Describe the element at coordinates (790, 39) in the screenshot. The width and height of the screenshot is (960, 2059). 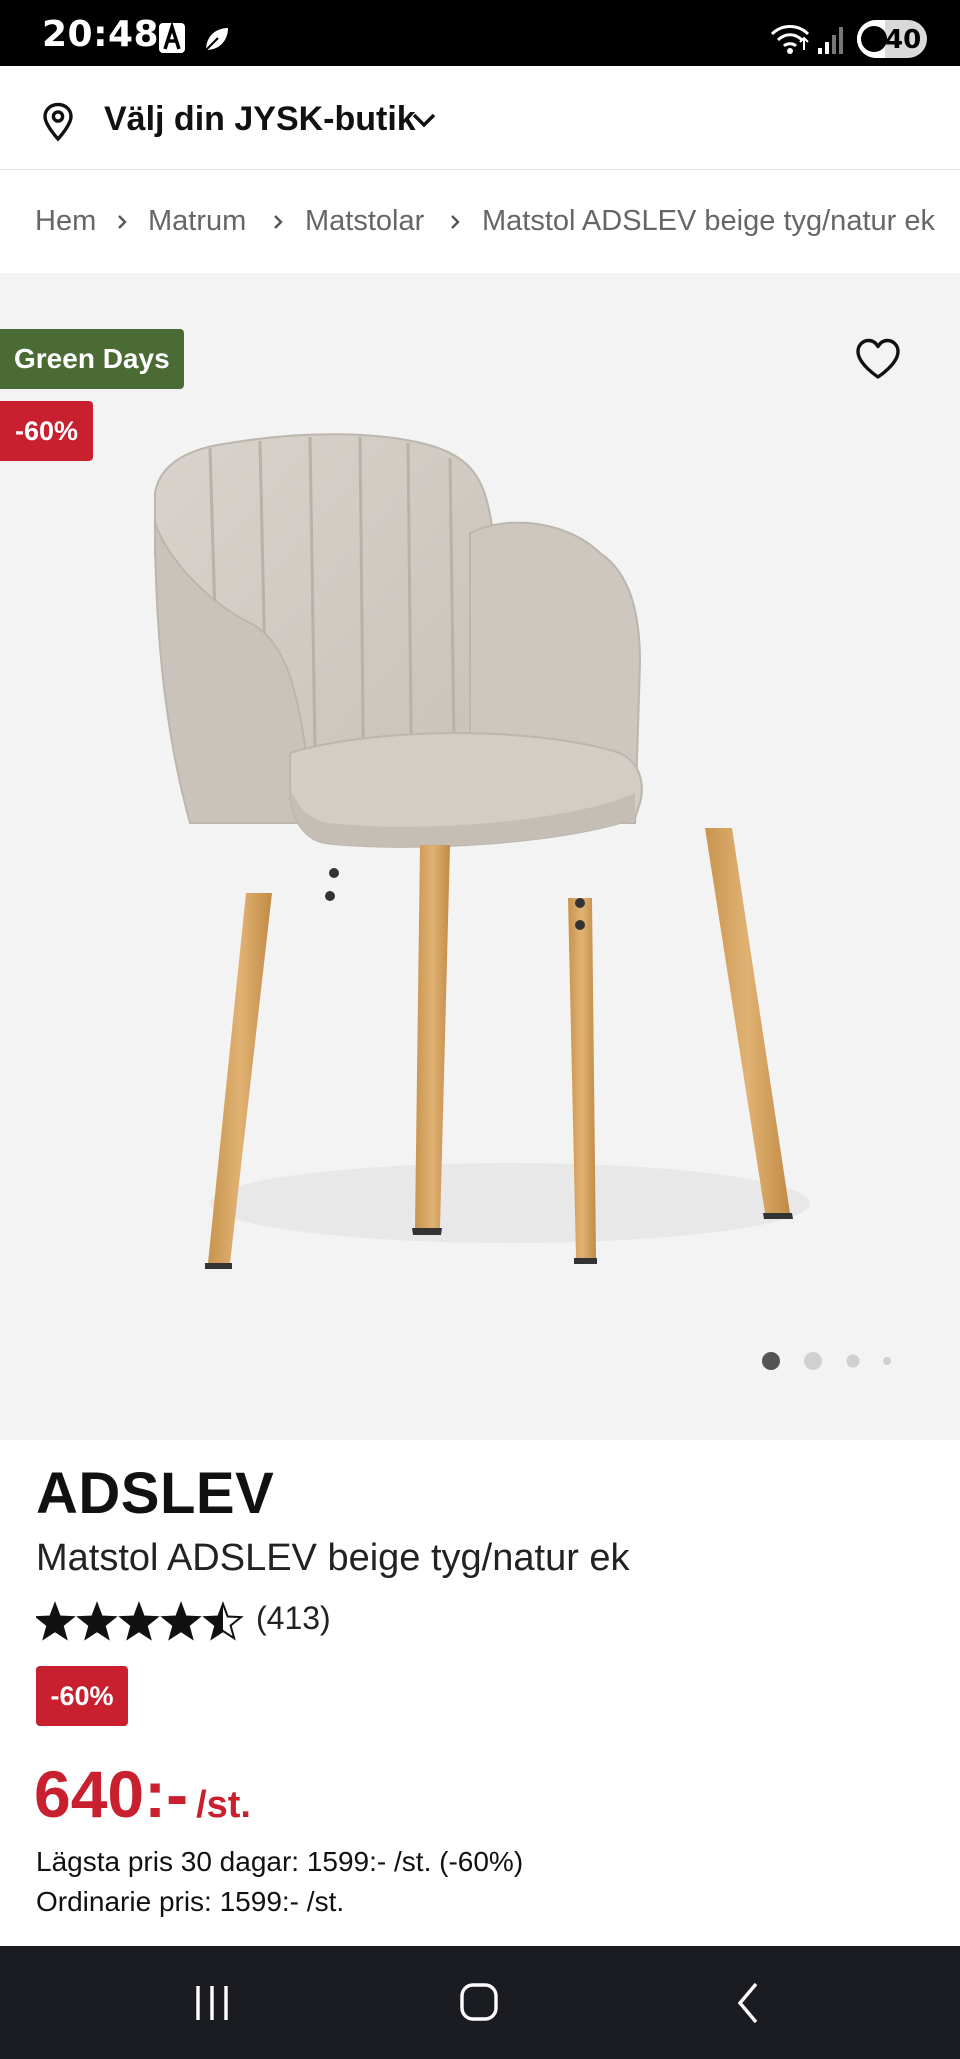
I see `wifi-icon` at that location.